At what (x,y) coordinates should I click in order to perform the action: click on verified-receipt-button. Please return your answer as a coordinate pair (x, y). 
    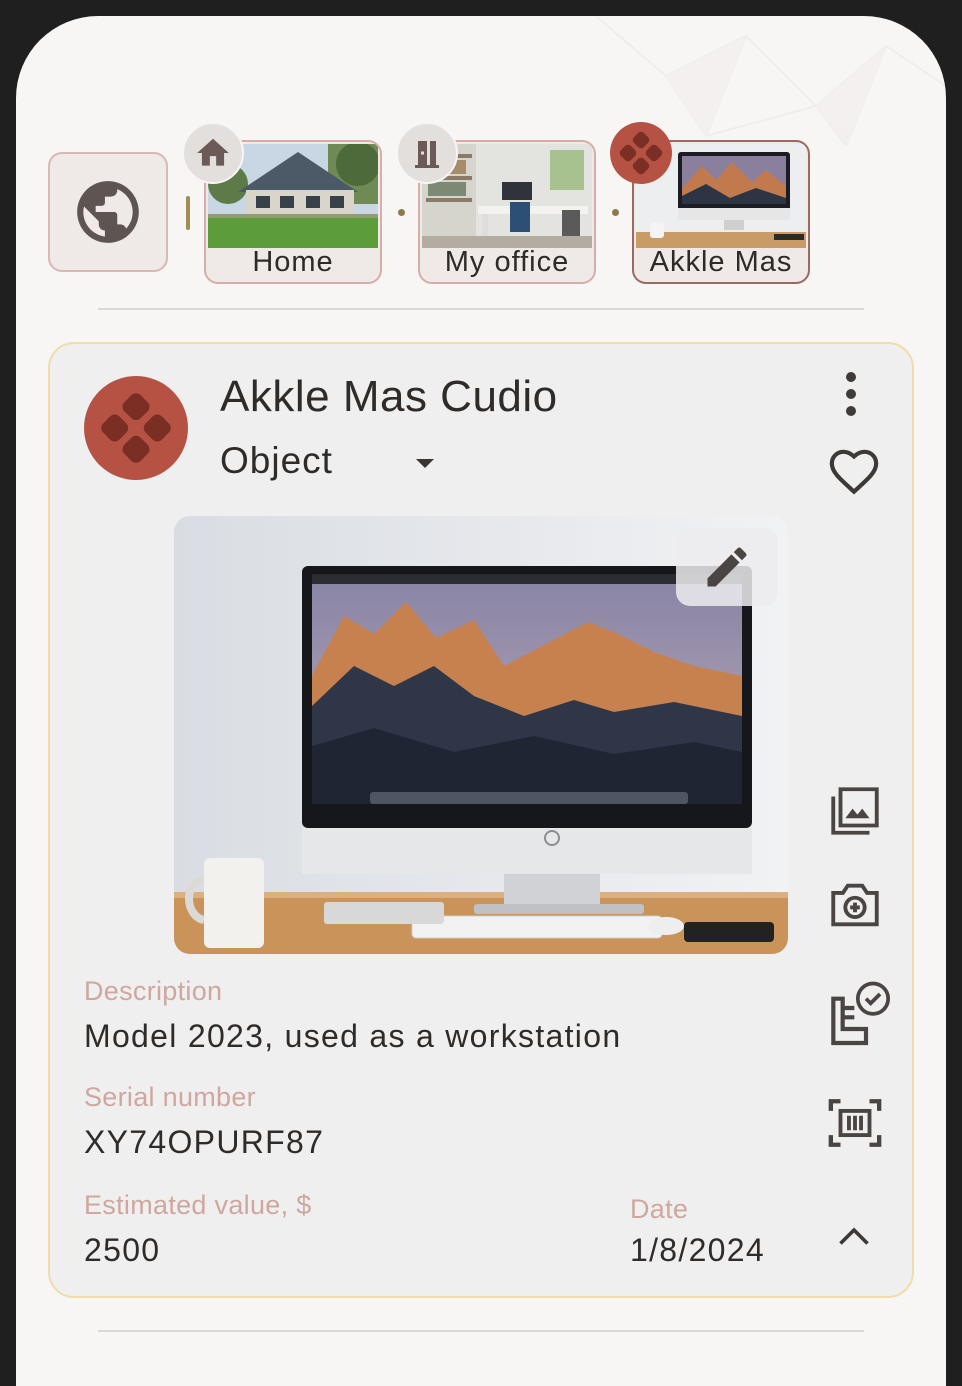
    Looking at the image, I should click on (859, 1015).